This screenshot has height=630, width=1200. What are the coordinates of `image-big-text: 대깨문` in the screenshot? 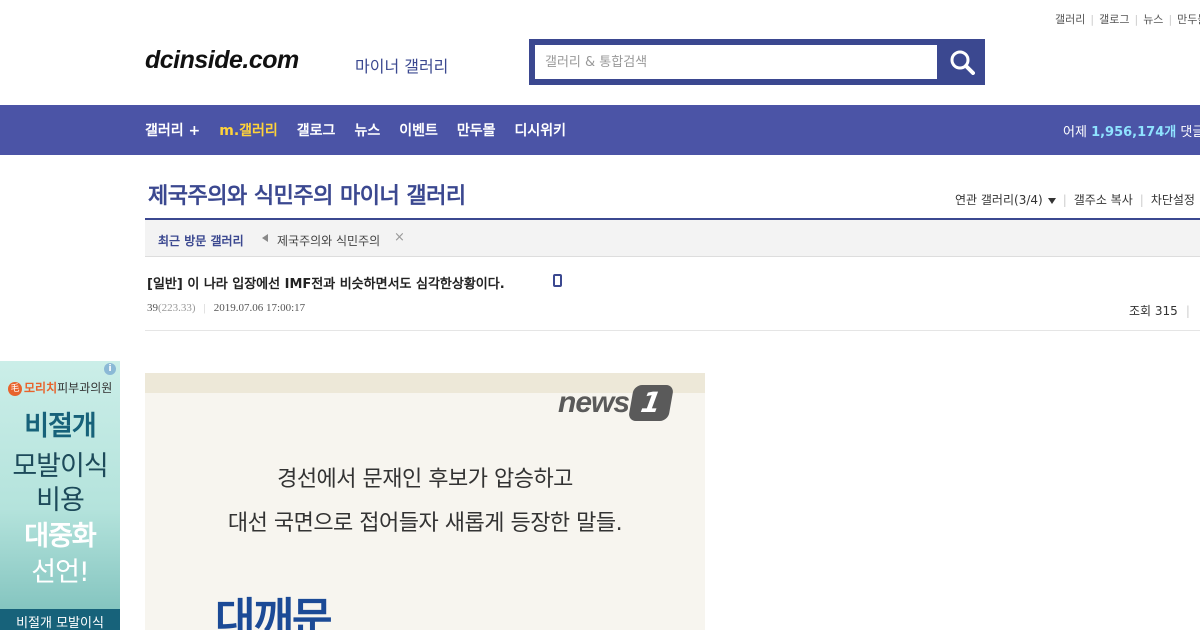 It's located at (273, 612).